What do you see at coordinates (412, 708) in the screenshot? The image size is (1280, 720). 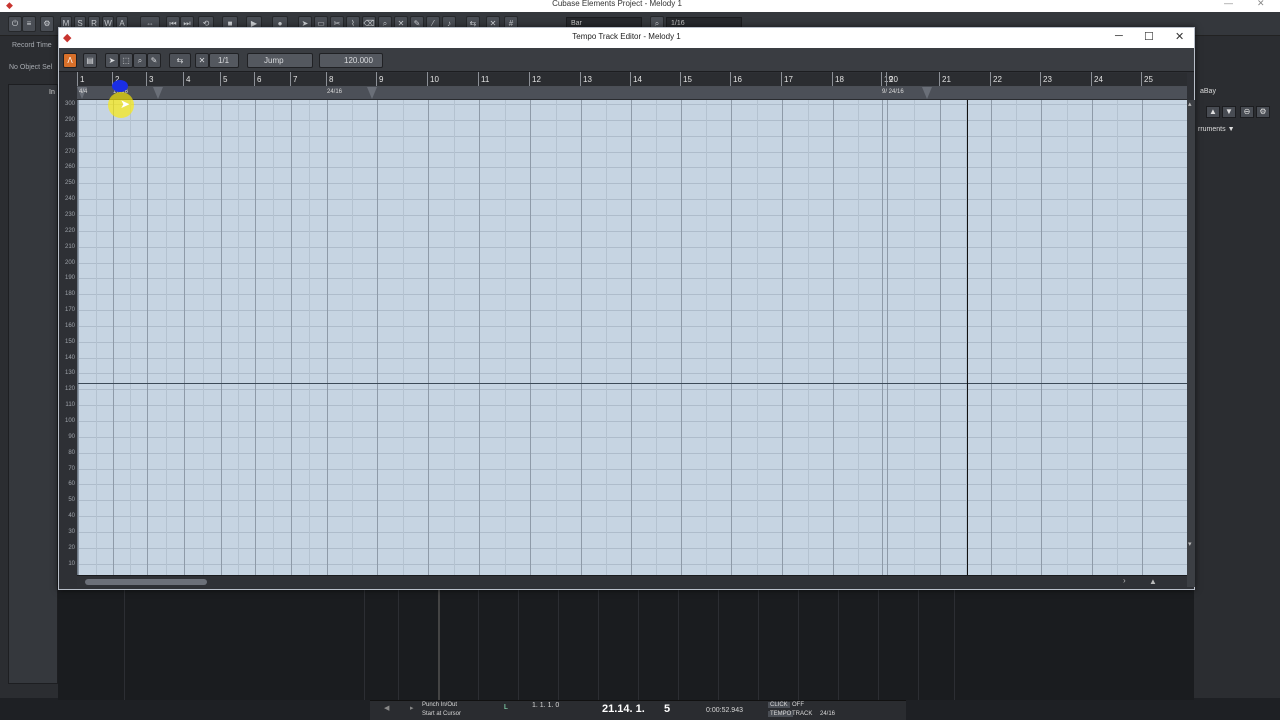 I see `punch-icon: ▸` at bounding box center [412, 708].